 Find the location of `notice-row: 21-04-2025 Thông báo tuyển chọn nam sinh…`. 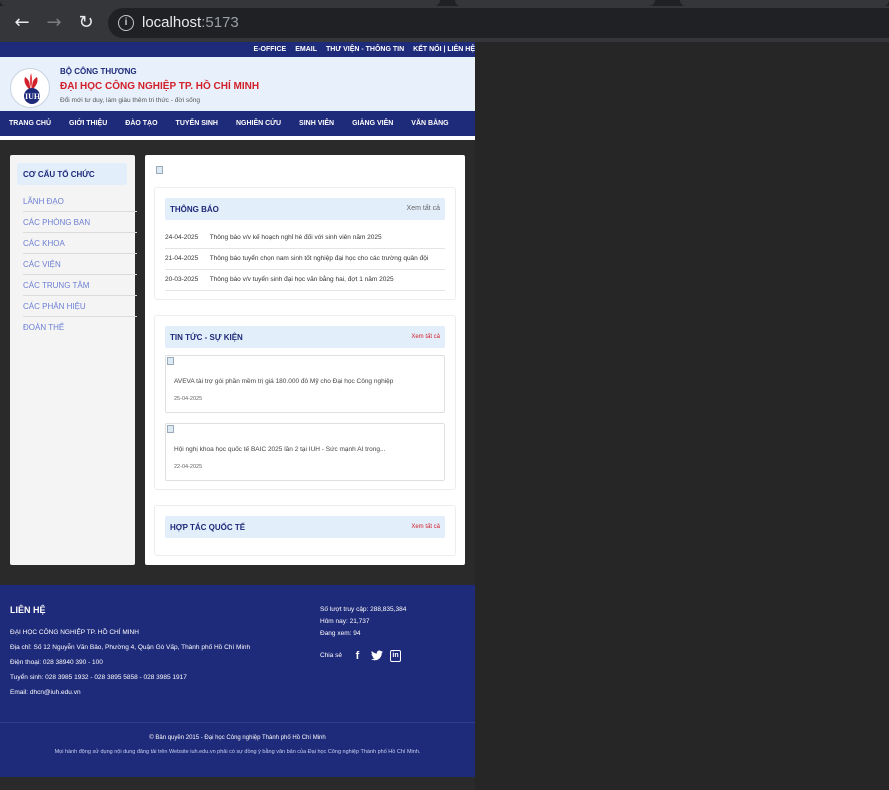

notice-row: 21-04-2025 Thông báo tuyển chọn nam sinh… is located at coordinates (305, 259).